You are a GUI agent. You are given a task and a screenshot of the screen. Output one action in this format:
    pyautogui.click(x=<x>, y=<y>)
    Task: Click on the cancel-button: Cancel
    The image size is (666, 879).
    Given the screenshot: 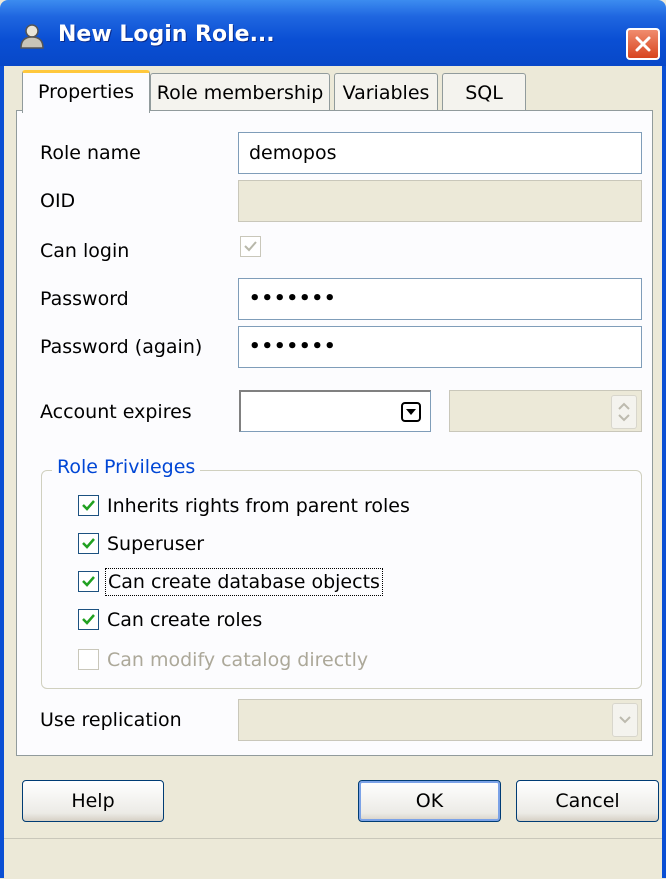 What is the action you would take?
    pyautogui.click(x=587, y=801)
    